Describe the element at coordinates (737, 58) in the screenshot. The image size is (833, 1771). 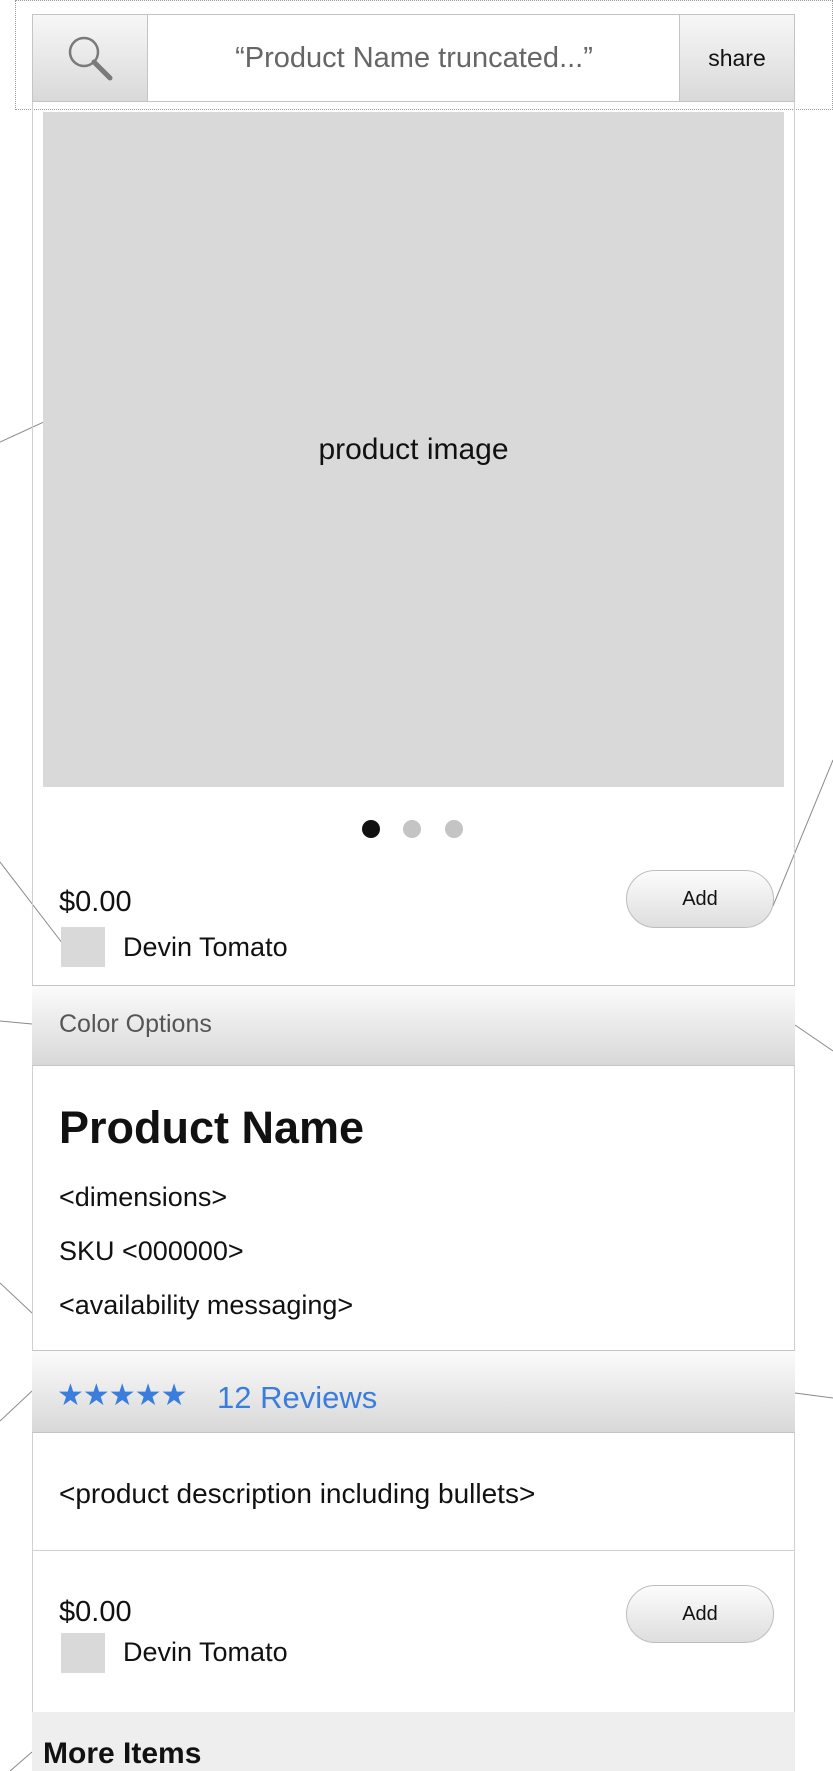
I see `share-button: share` at that location.